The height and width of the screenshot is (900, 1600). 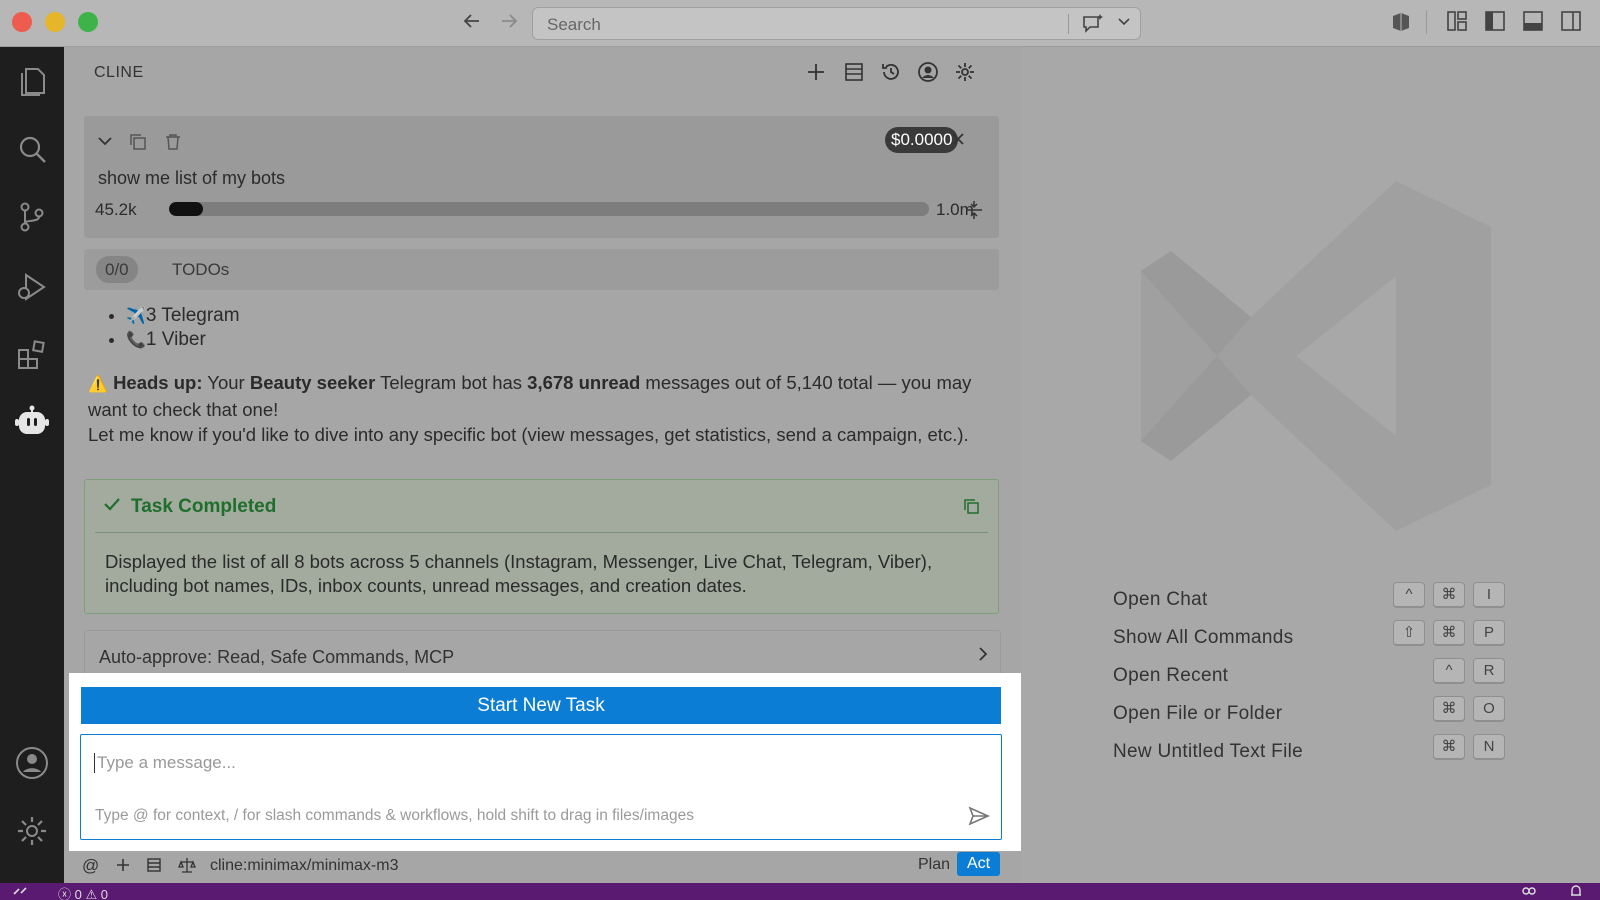 What do you see at coordinates (55, 22) in the screenshot?
I see `minimize-window-button` at bounding box center [55, 22].